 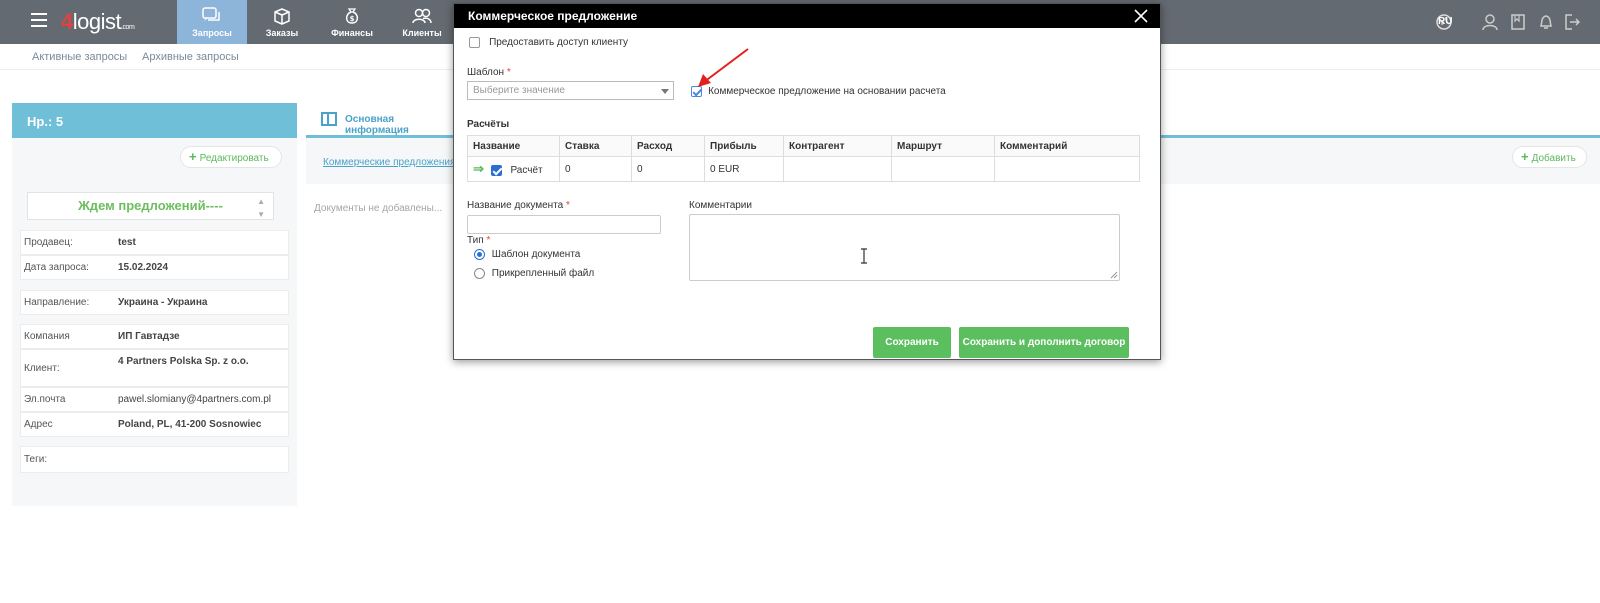 What do you see at coordinates (39, 20) in the screenshot?
I see `menu-icon` at bounding box center [39, 20].